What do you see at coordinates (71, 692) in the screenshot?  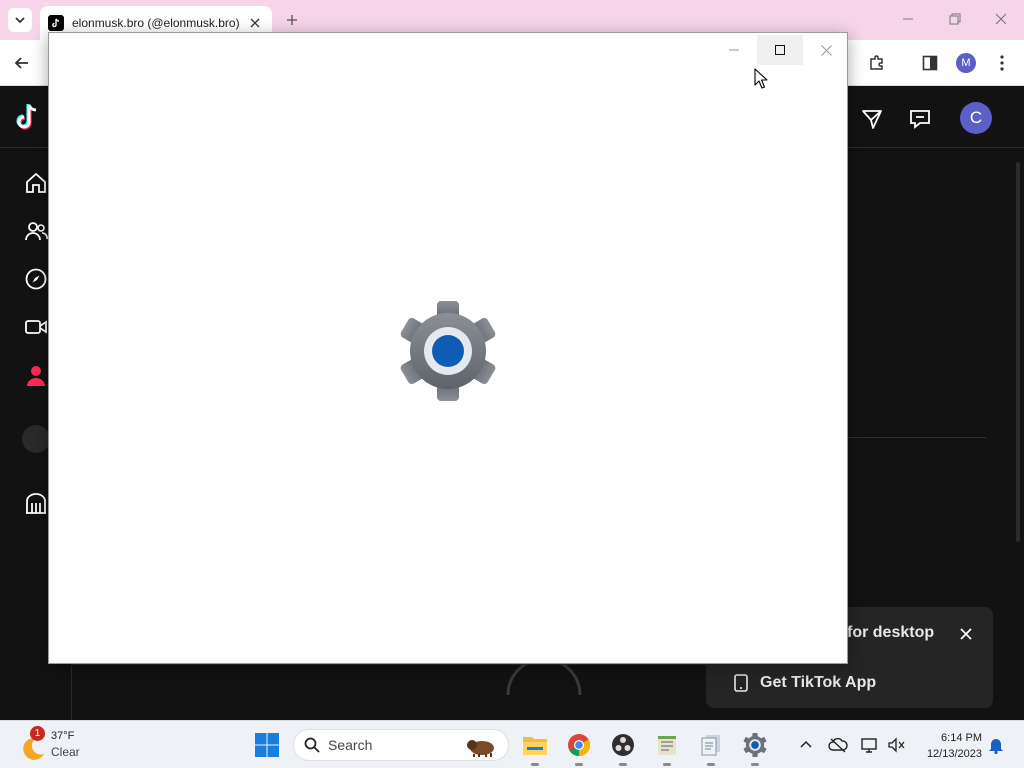 I see `sidebar-border` at bounding box center [71, 692].